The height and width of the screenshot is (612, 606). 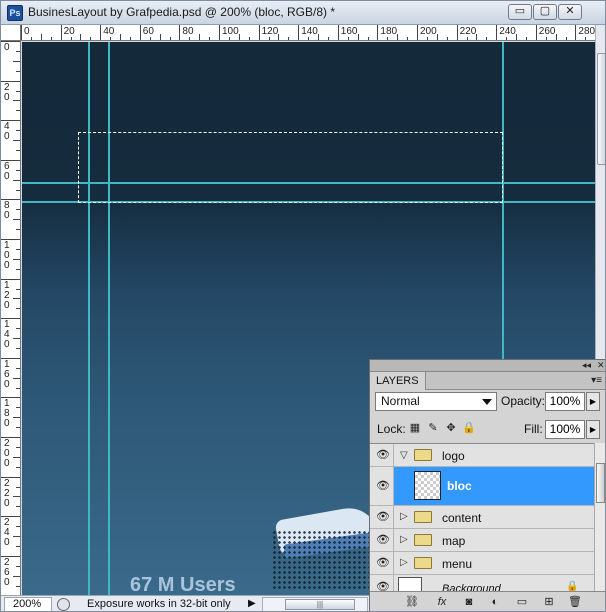 What do you see at coordinates (575, 602) in the screenshot?
I see `trash-icon: 🗑` at bounding box center [575, 602].